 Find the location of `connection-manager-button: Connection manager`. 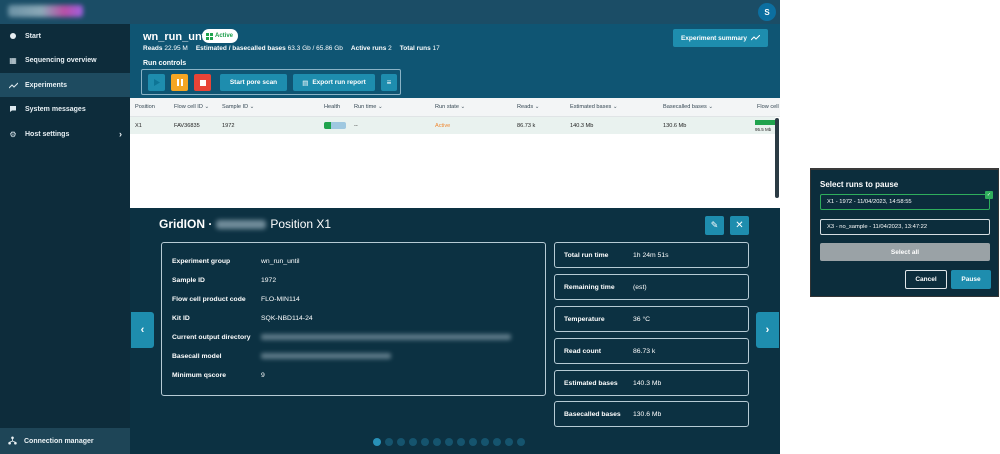

connection-manager-button: Connection manager is located at coordinates (65, 441).